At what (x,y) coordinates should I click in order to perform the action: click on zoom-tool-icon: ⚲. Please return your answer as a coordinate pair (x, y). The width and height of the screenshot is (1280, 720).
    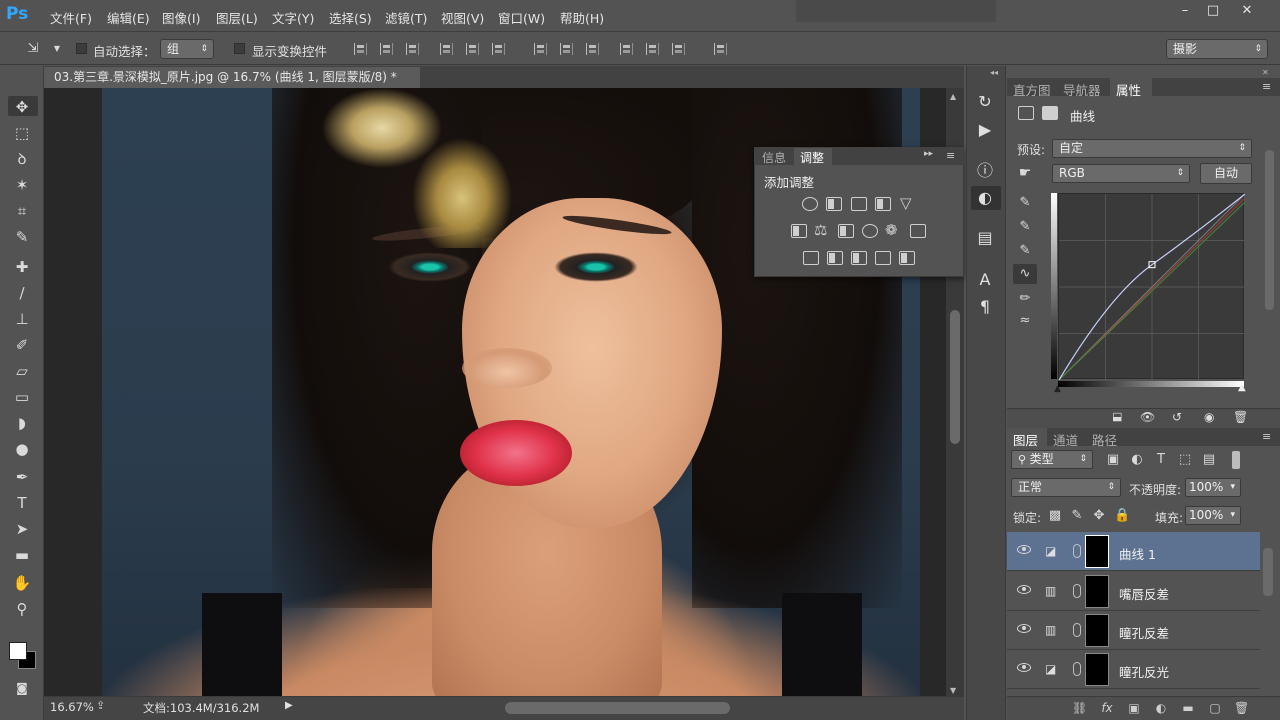
    Looking at the image, I should click on (22, 609).